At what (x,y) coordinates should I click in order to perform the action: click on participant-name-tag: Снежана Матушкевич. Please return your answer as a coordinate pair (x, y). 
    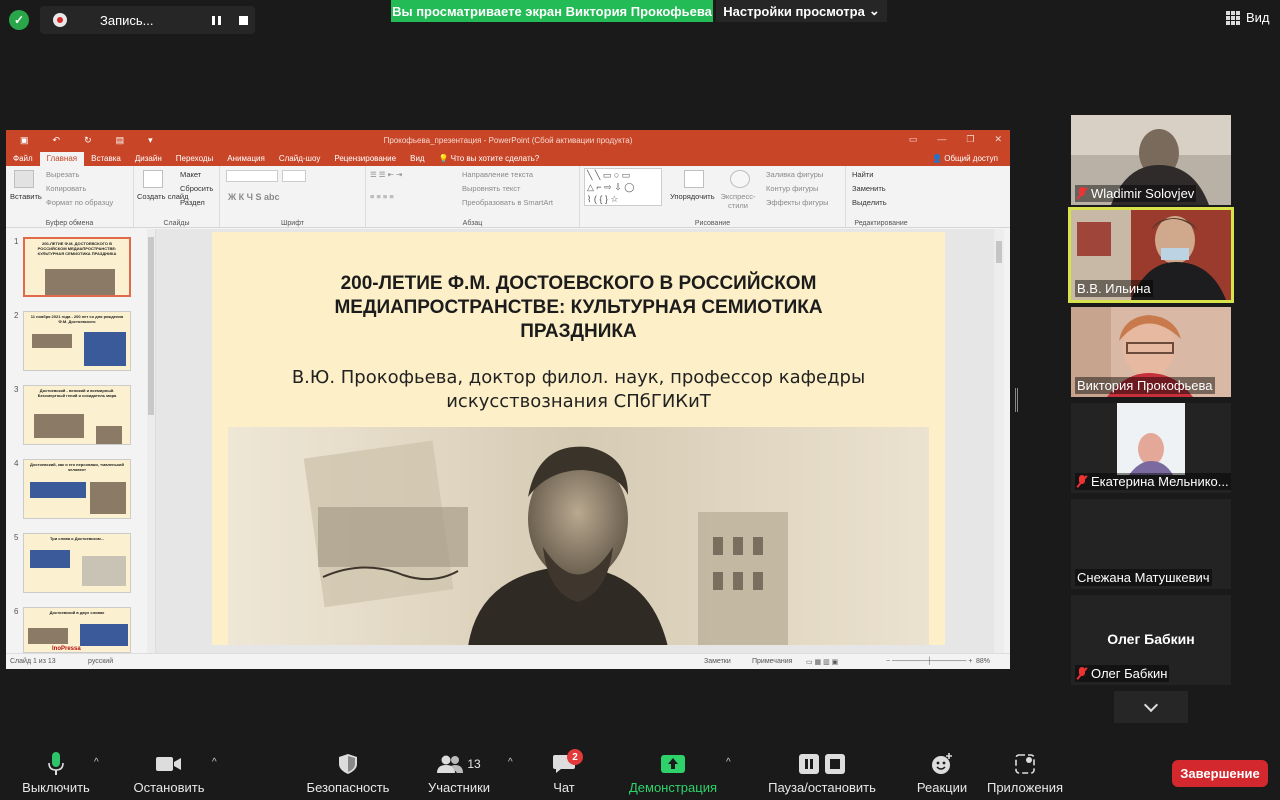
    Looking at the image, I should click on (1143, 577).